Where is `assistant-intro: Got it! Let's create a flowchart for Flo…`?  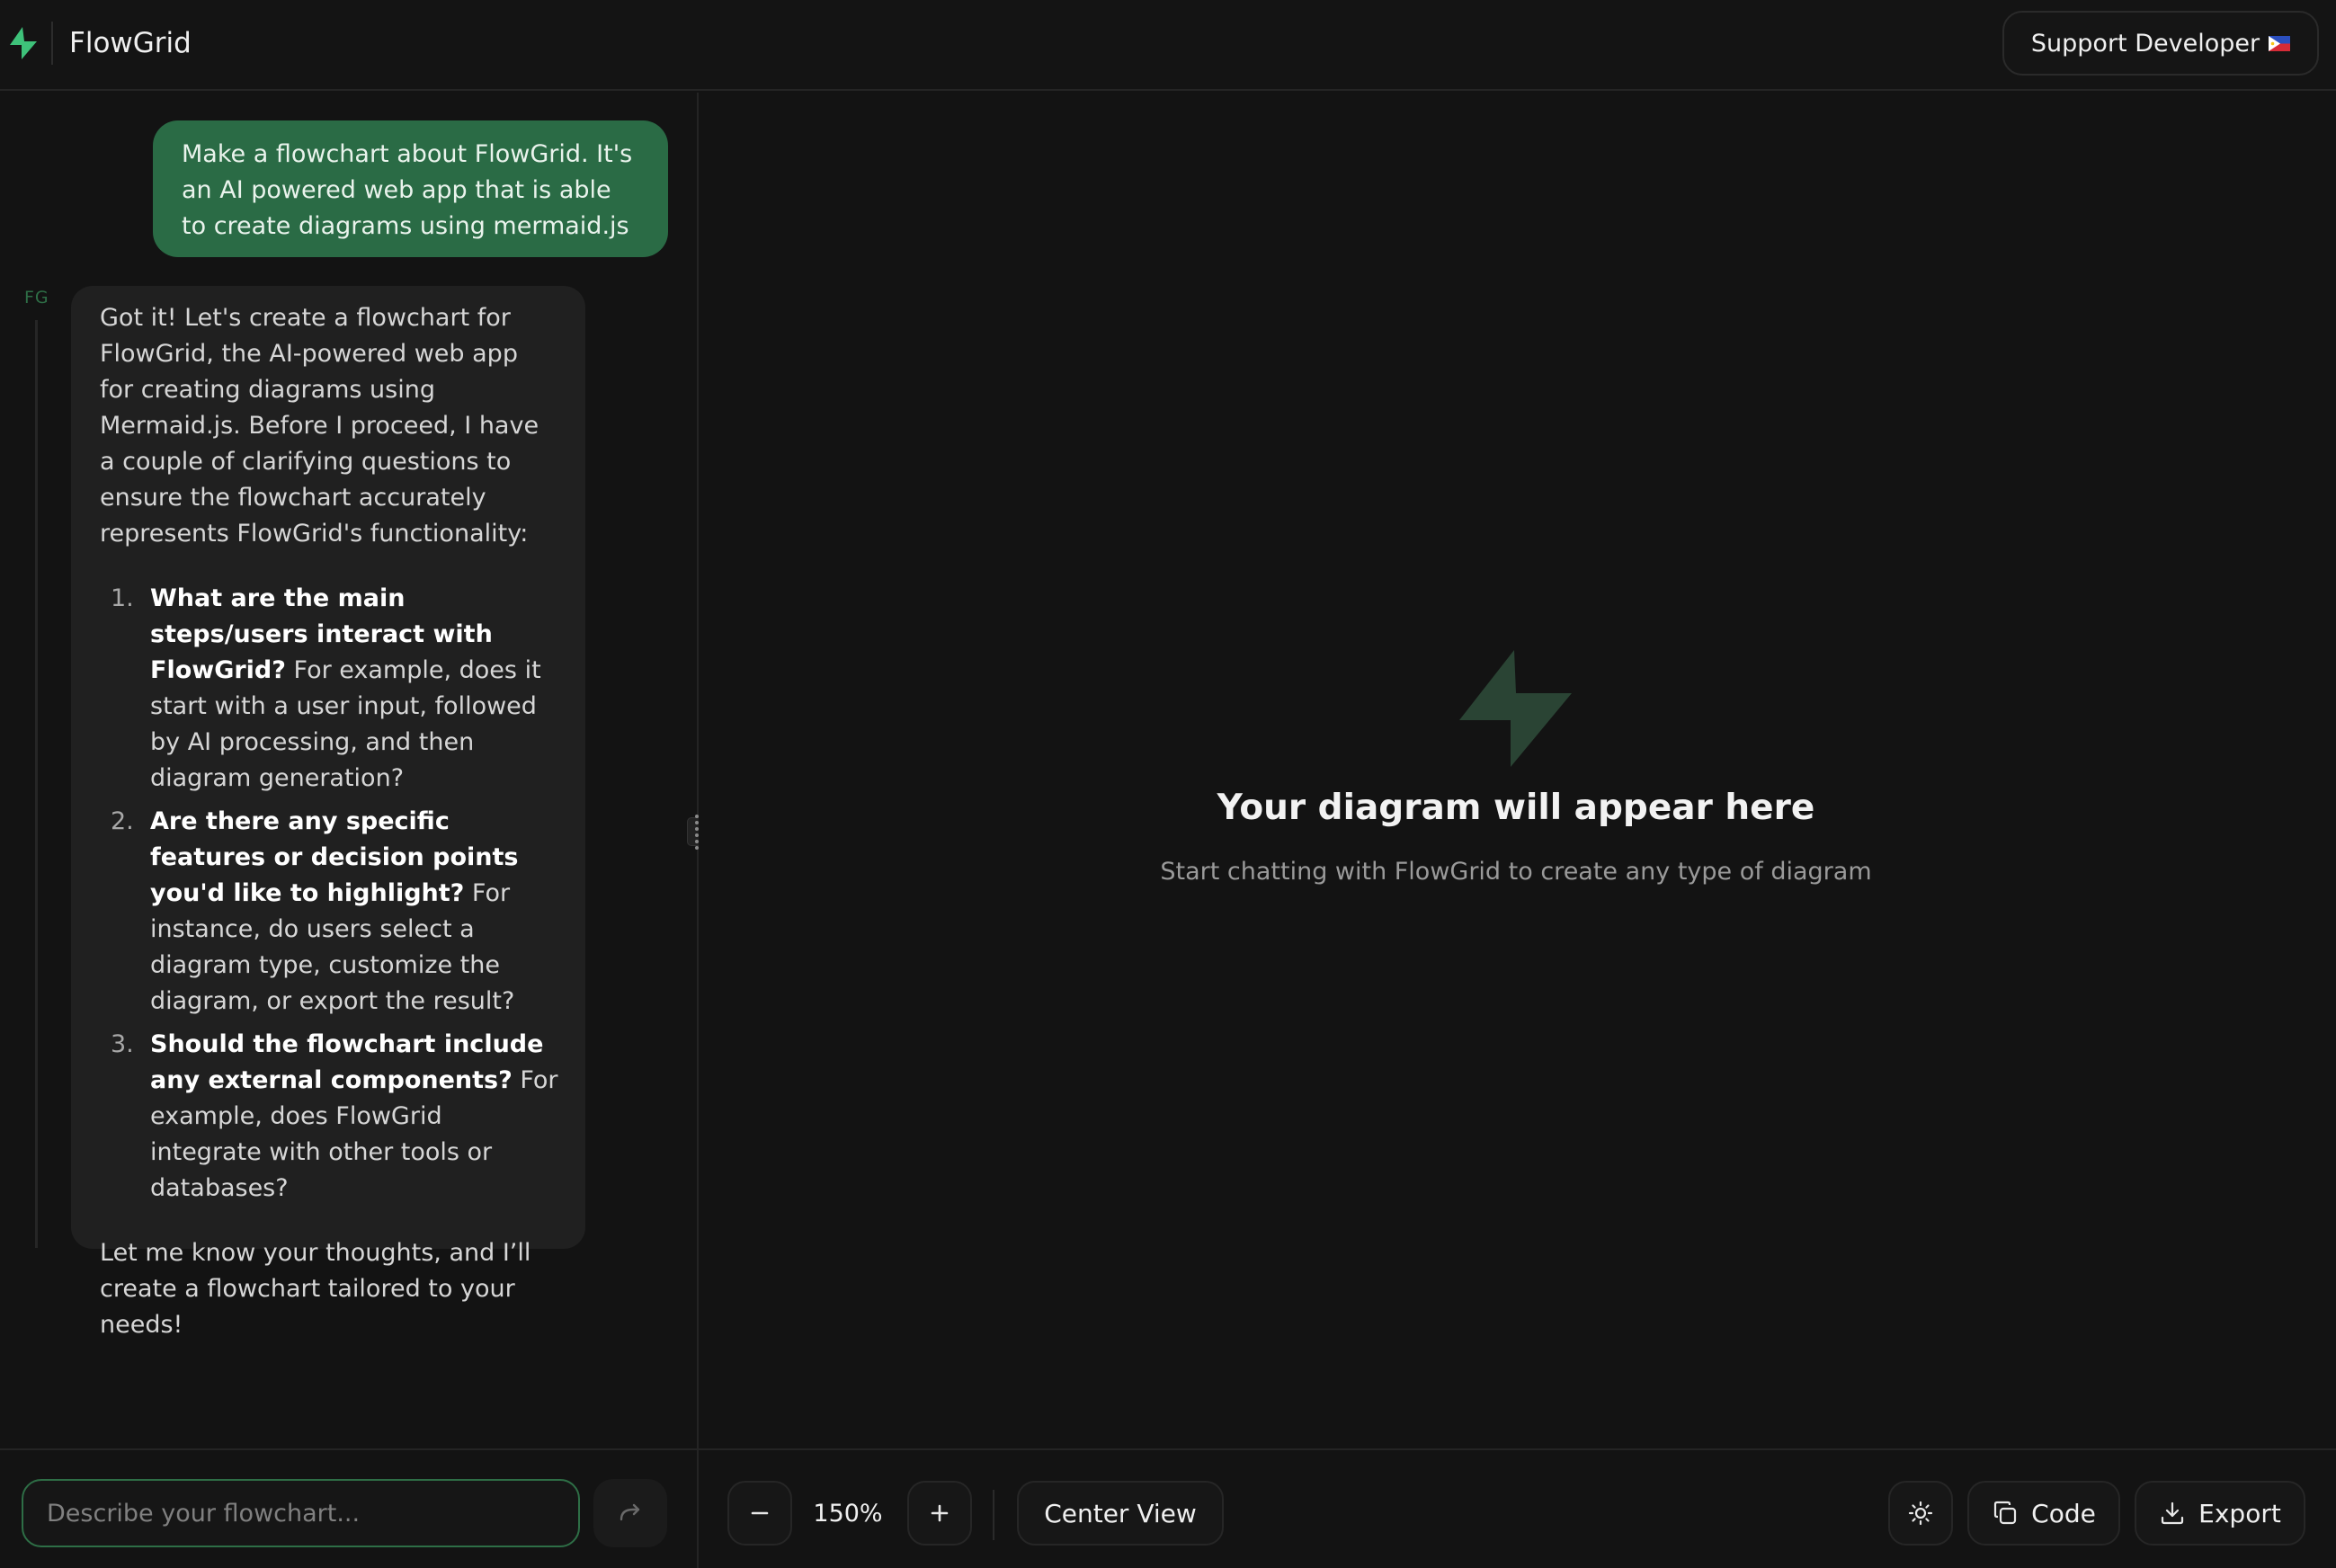 assistant-intro: Got it! Let's create a flowchart for Flo… is located at coordinates (319, 426).